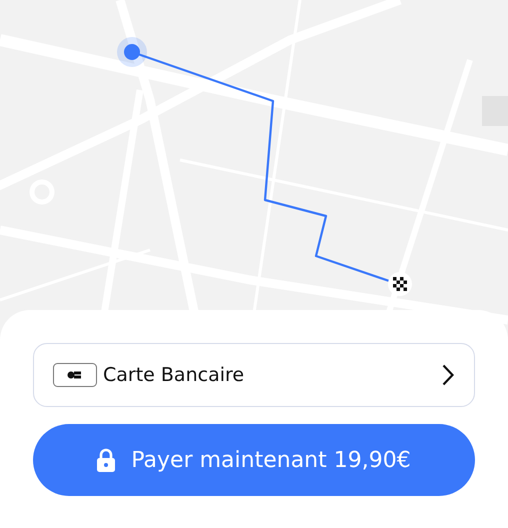 The width and height of the screenshot is (508, 528). Describe the element at coordinates (75, 375) in the screenshot. I see `card-icon` at that location.